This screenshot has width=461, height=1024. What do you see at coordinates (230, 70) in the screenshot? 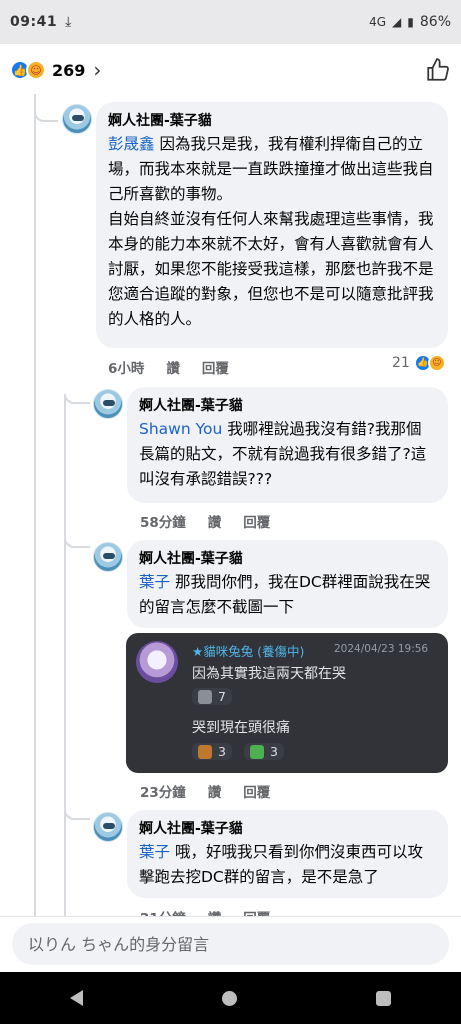
I see `reactions-header: 👍 ☺ 269 ›` at bounding box center [230, 70].